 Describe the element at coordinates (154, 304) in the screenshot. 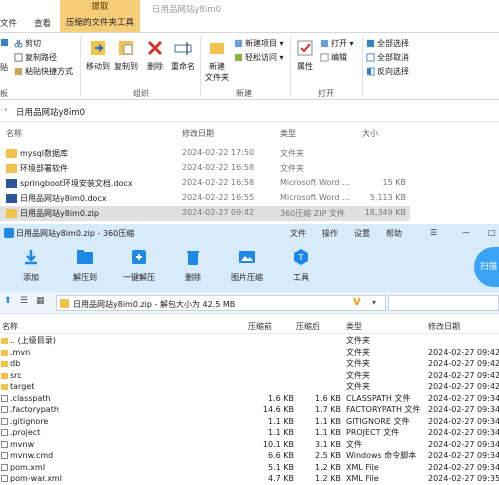

I see `zip-path-text: 日用品网站y8im0.zip - 解包大小为 42.5 MB` at that location.